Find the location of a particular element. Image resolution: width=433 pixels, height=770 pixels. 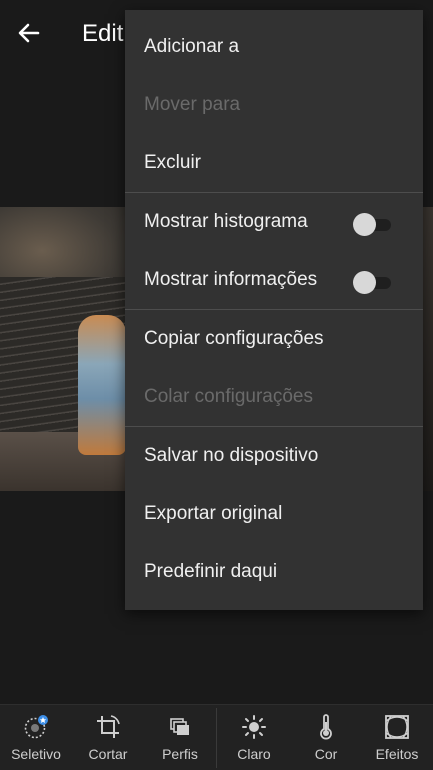

tool-cor: Cor is located at coordinates (326, 737).